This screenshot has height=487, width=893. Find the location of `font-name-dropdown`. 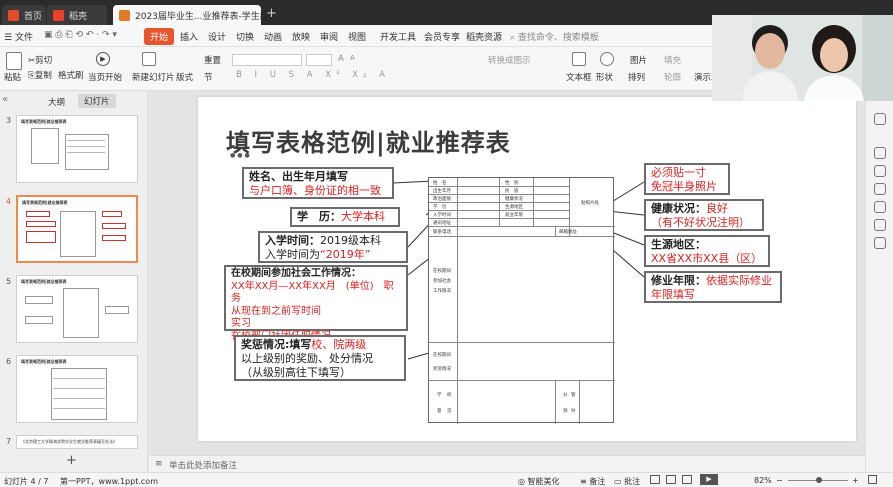

font-name-dropdown is located at coordinates (267, 60).